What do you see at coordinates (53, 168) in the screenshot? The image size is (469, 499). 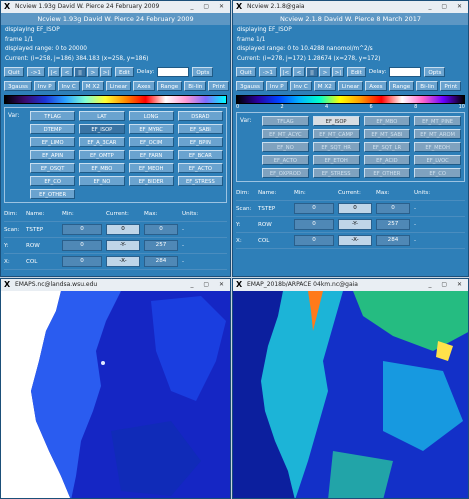 I see `var-button: EF_OSQT` at bounding box center [53, 168].